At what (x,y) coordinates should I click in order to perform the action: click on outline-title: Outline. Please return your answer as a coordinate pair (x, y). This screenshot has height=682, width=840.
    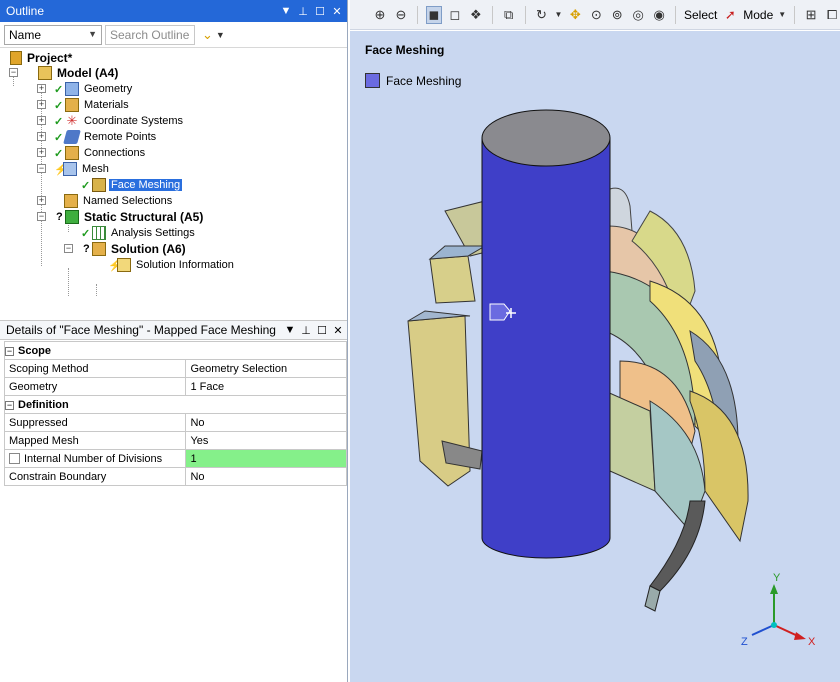
    Looking at the image, I should click on (25, 11).